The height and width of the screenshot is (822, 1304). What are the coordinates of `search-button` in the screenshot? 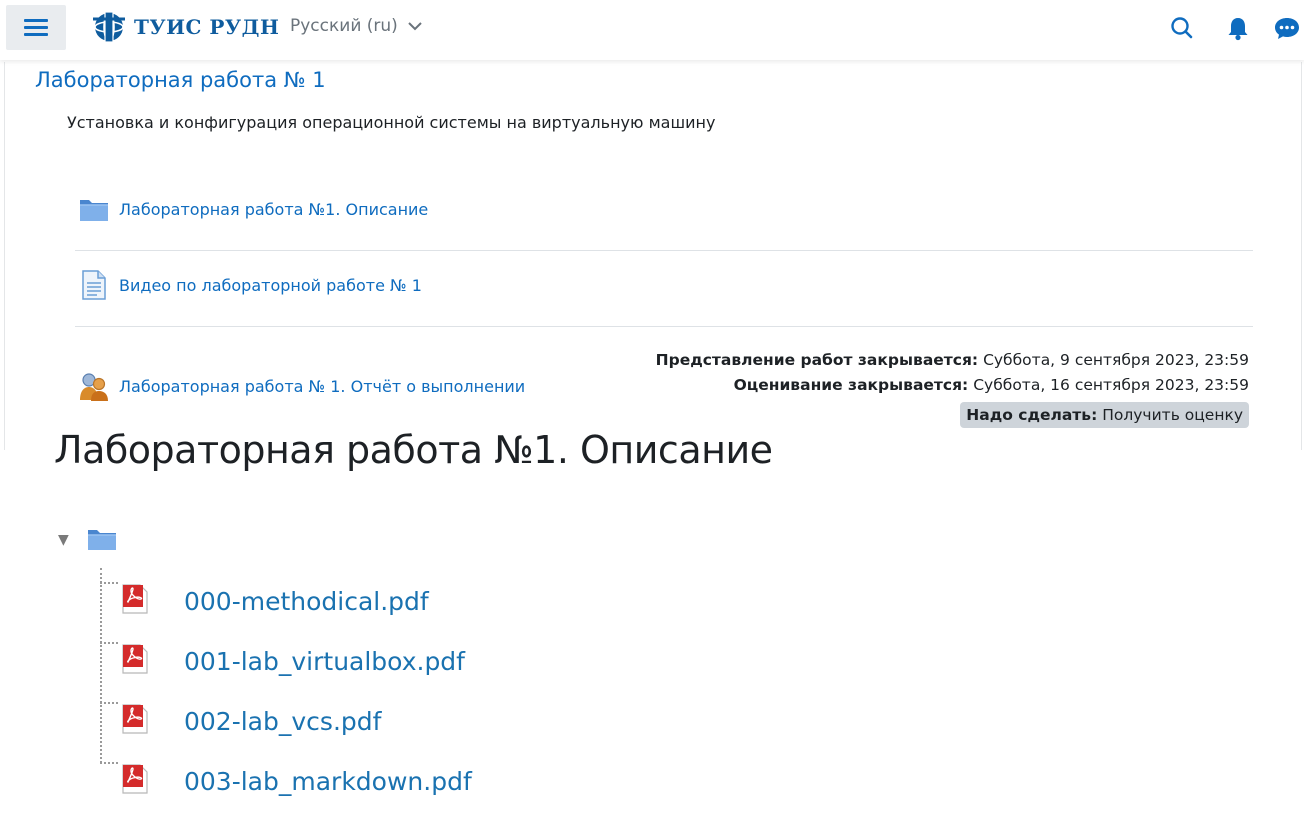 It's located at (1182, 28).